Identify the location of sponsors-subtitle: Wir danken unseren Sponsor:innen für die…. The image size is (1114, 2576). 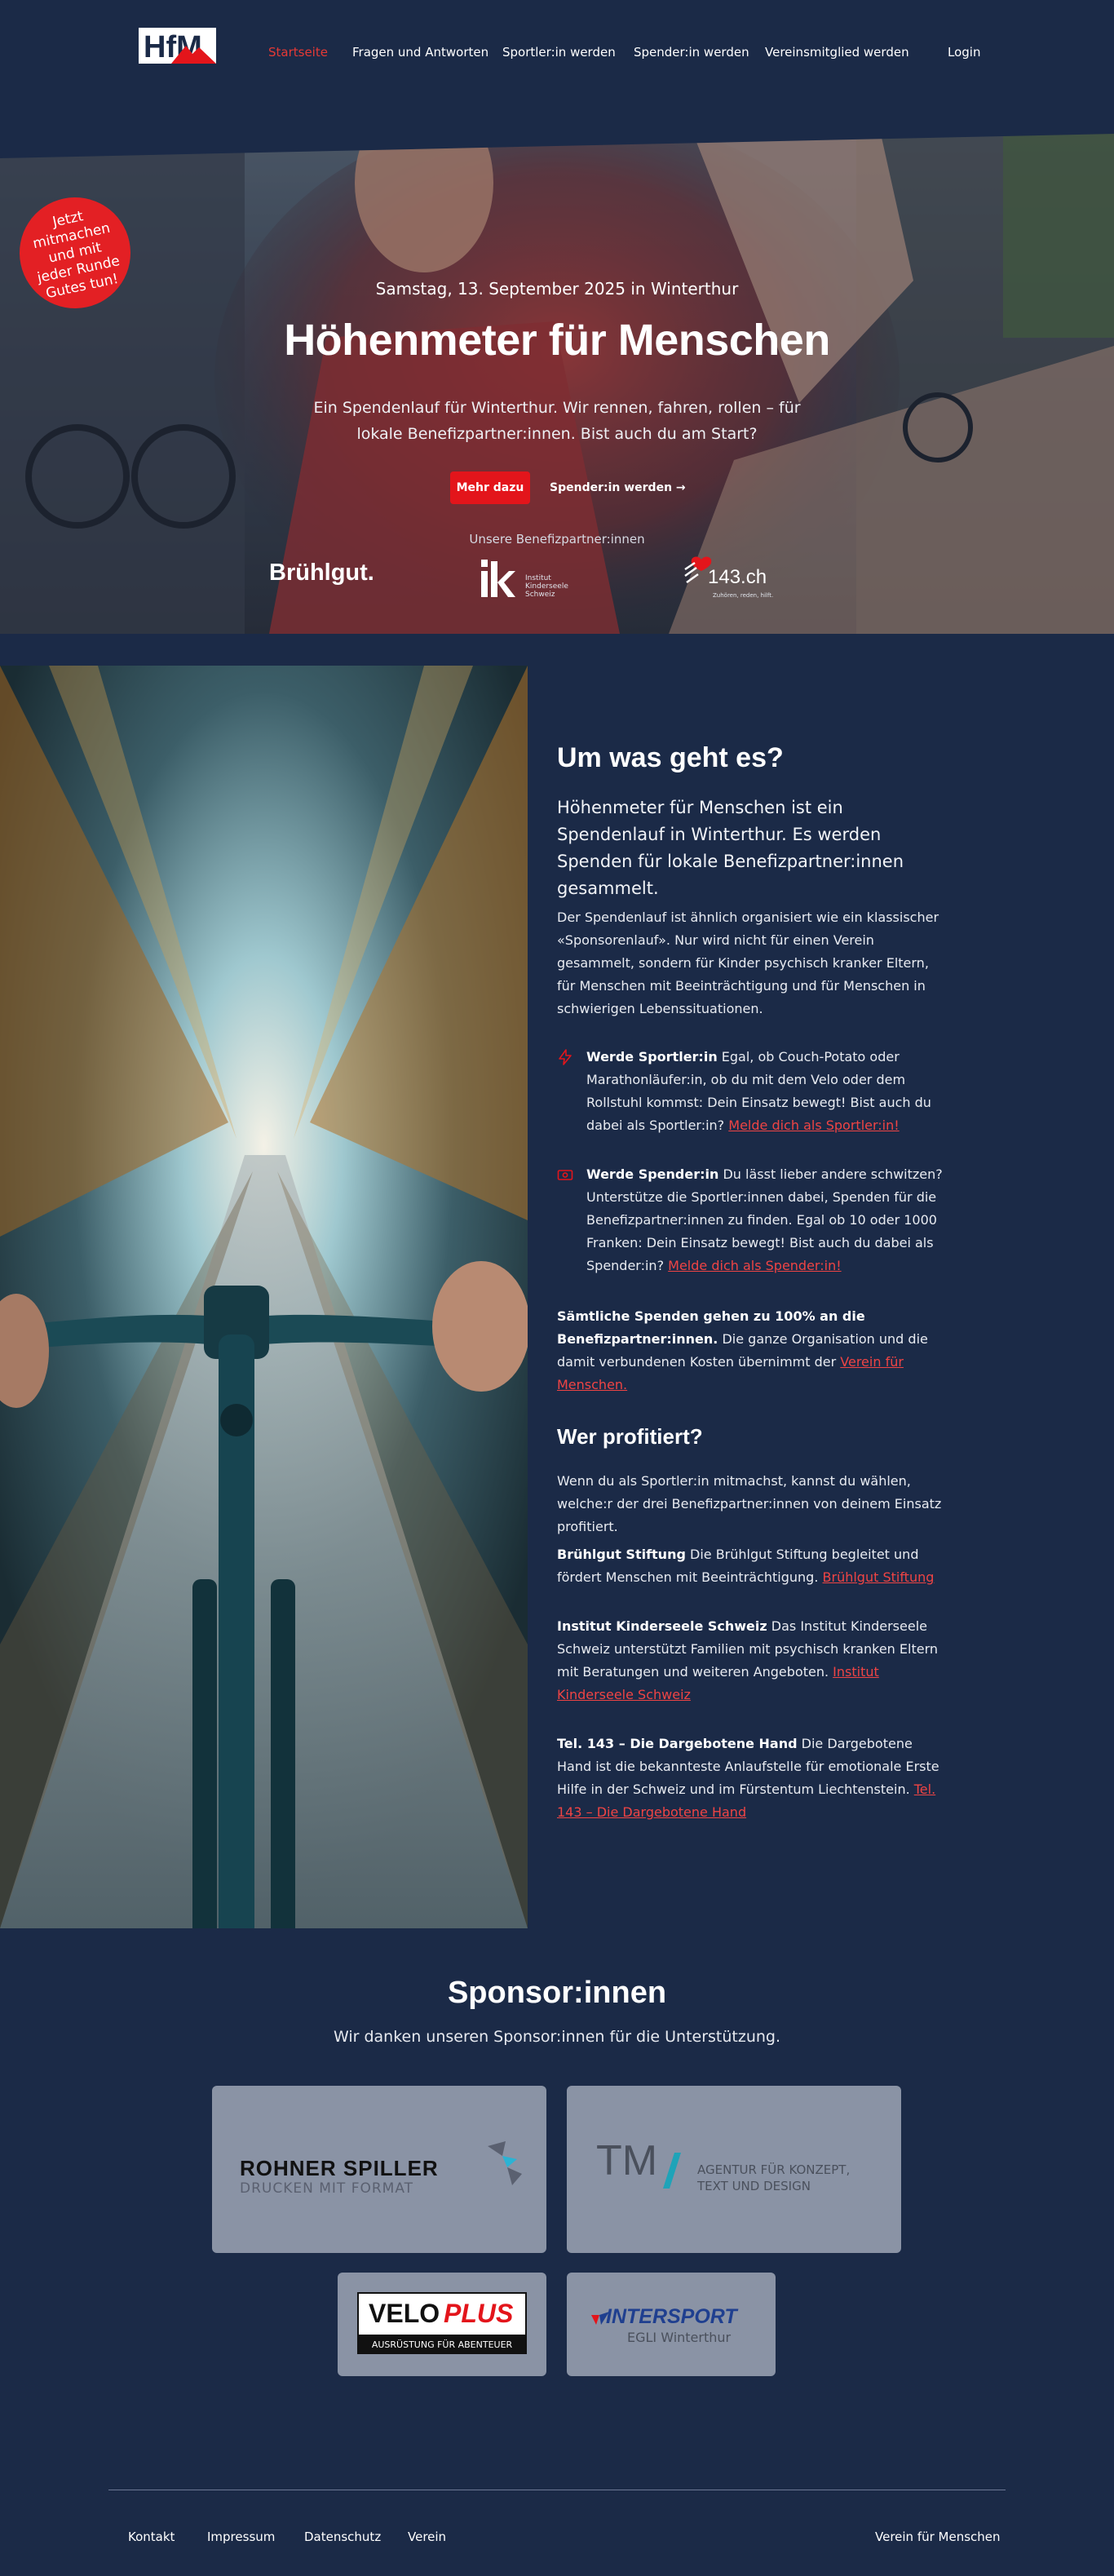
(557, 2037).